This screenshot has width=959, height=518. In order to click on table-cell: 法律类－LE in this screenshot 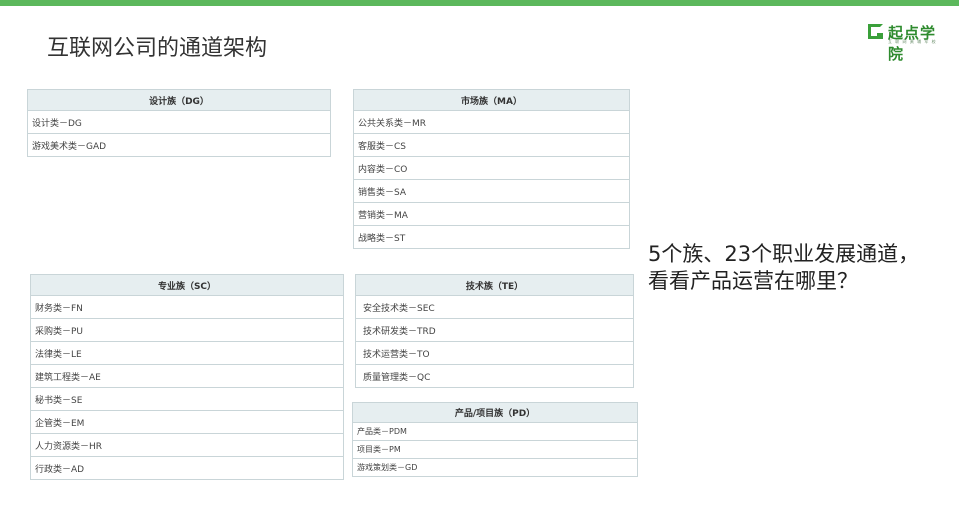, I will do `click(187, 353)`.